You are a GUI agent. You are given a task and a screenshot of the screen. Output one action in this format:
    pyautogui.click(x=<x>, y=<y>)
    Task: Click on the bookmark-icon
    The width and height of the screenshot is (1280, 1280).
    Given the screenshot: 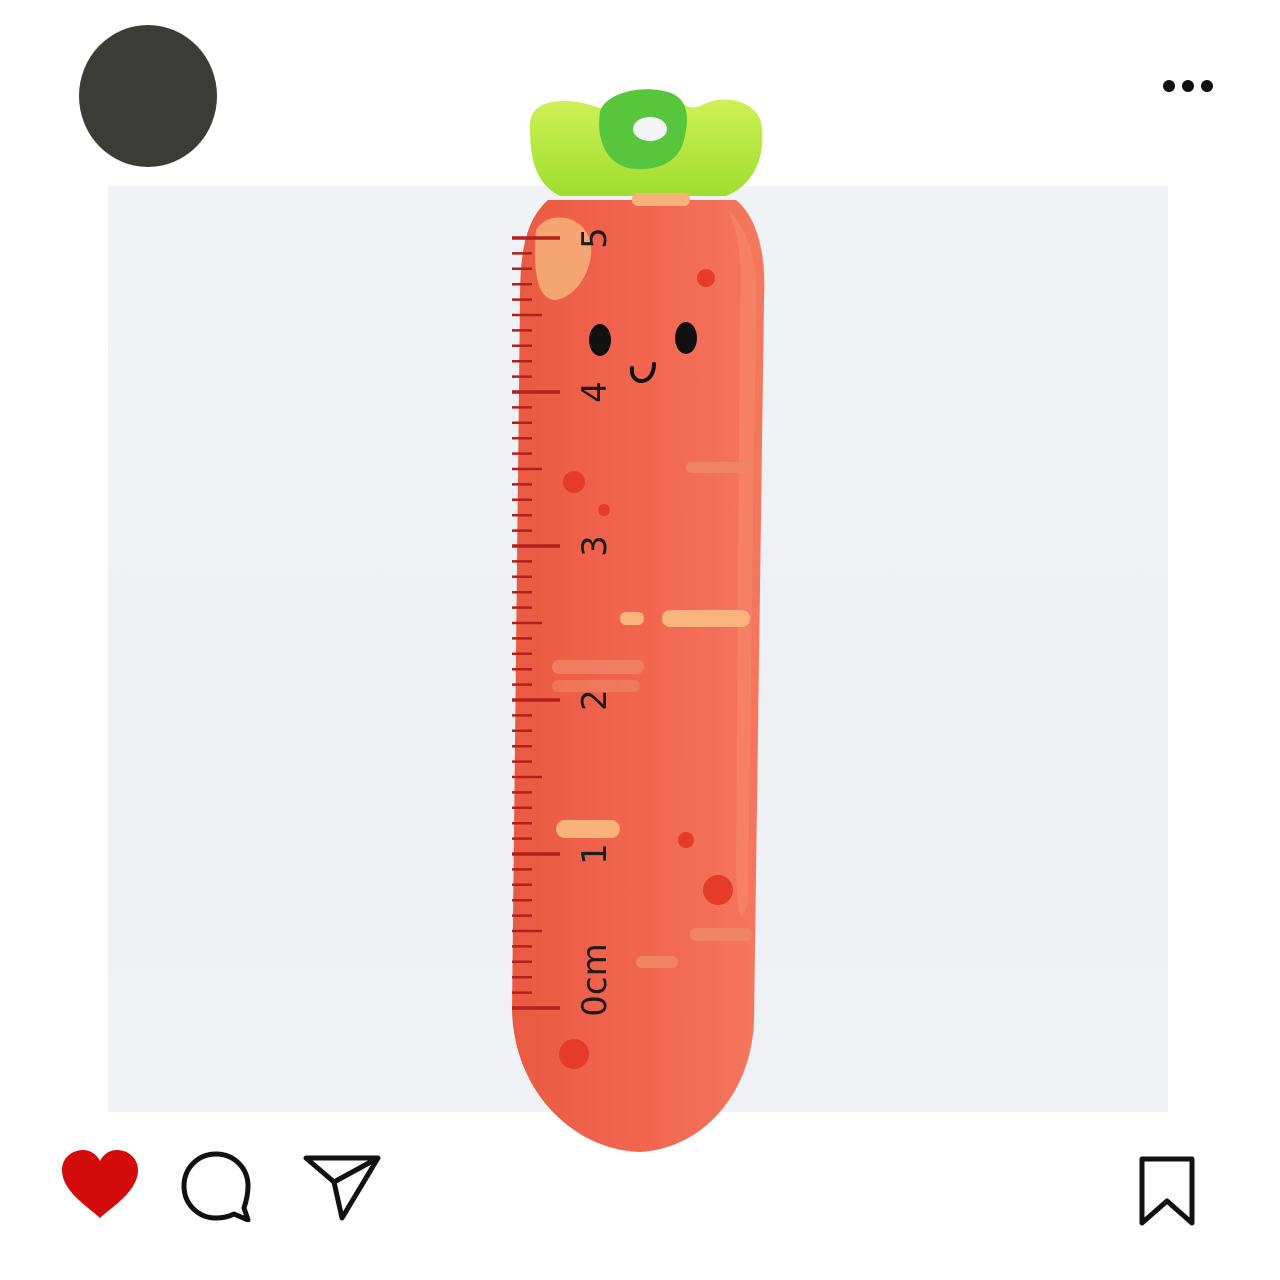 What is the action you would take?
    pyautogui.click(x=1167, y=1191)
    